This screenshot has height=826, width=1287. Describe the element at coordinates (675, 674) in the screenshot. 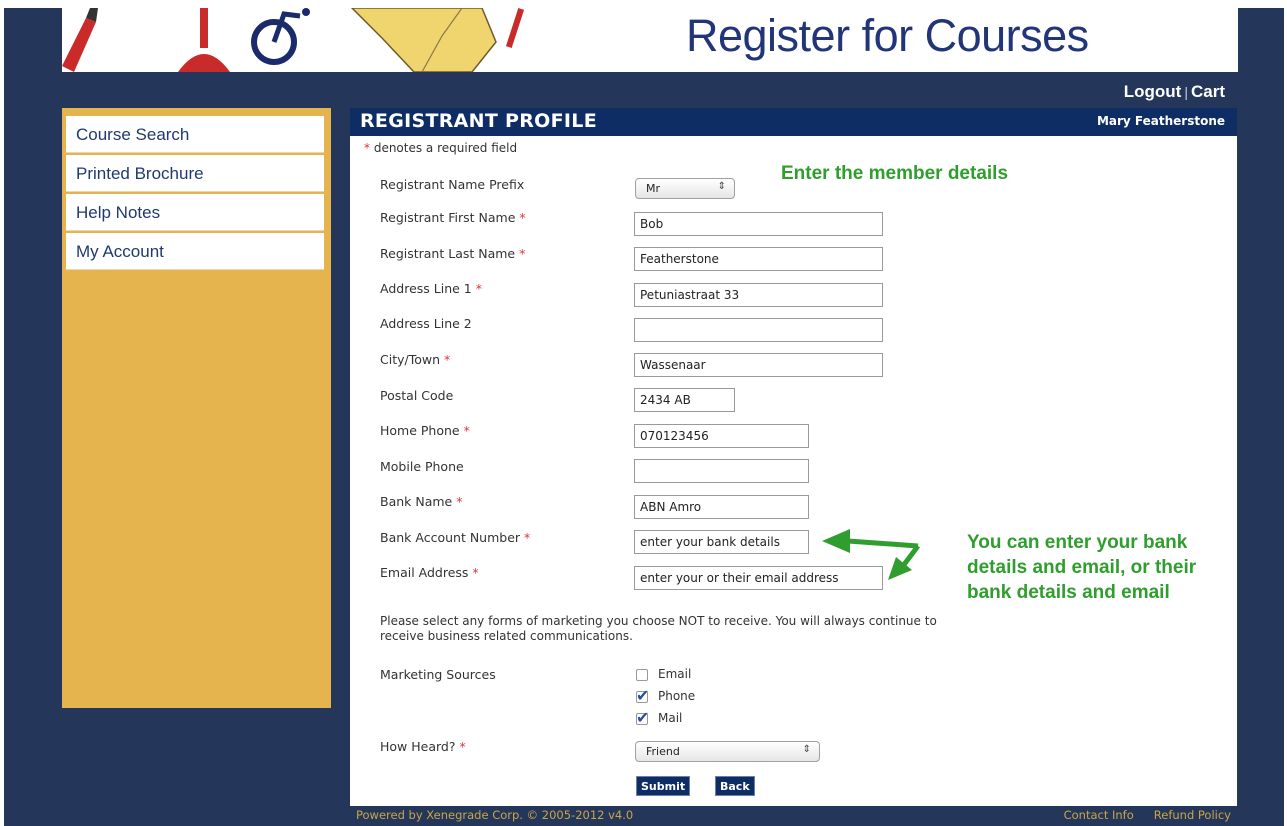

I see `marketing-email-label: Email` at that location.